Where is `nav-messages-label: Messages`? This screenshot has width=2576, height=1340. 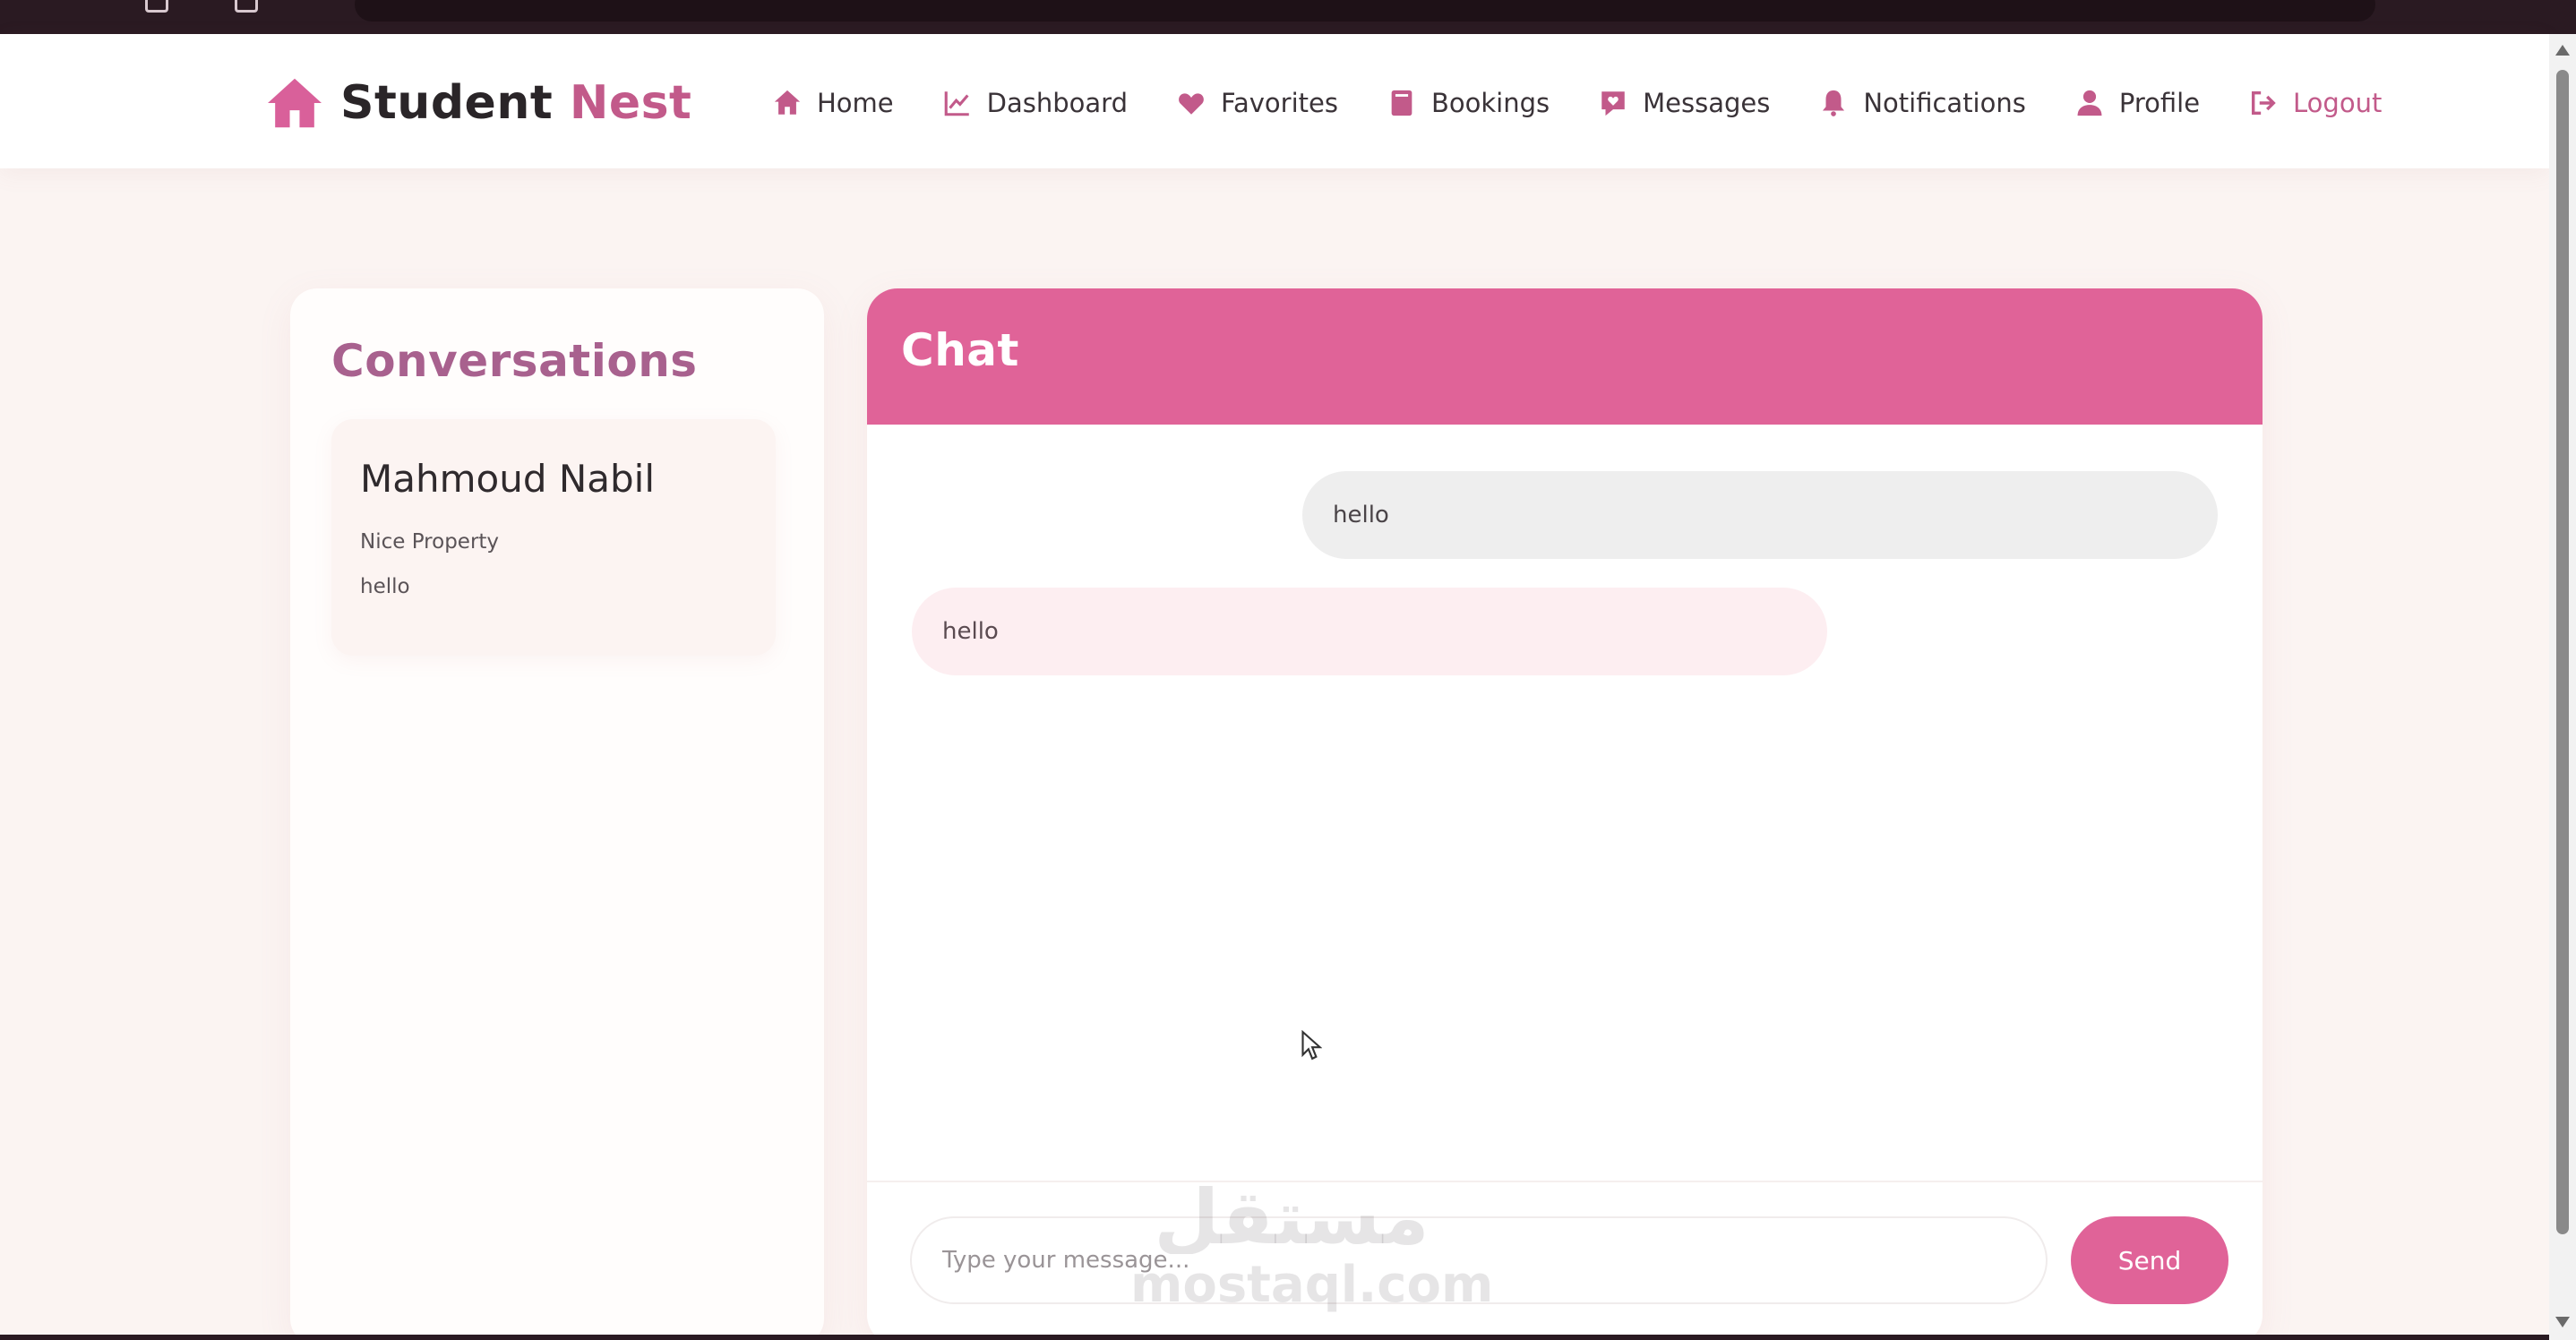 nav-messages-label: Messages is located at coordinates (1707, 103).